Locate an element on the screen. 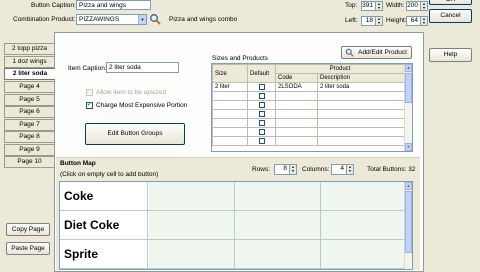  help-button: Help is located at coordinates (450, 55).